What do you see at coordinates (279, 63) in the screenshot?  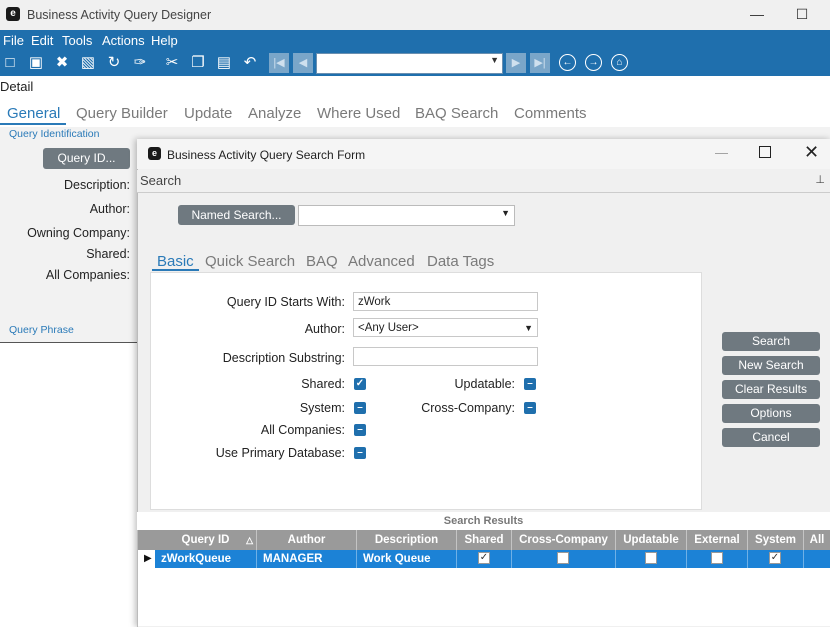 I see `first-record-icon: |◀` at bounding box center [279, 63].